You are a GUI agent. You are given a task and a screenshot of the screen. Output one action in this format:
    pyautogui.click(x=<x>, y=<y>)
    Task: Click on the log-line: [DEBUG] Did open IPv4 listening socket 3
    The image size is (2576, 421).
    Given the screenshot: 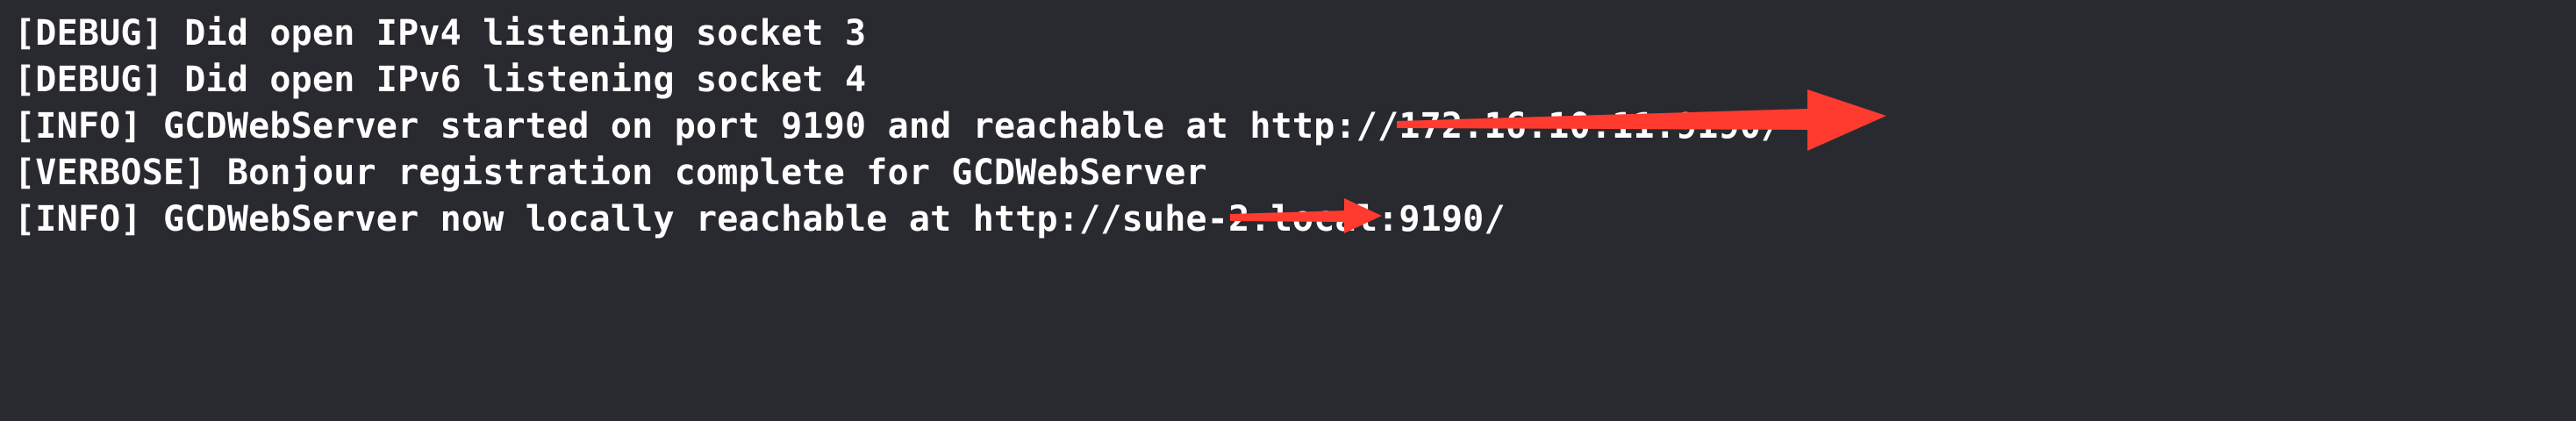 What is the action you would take?
    pyautogui.click(x=440, y=33)
    